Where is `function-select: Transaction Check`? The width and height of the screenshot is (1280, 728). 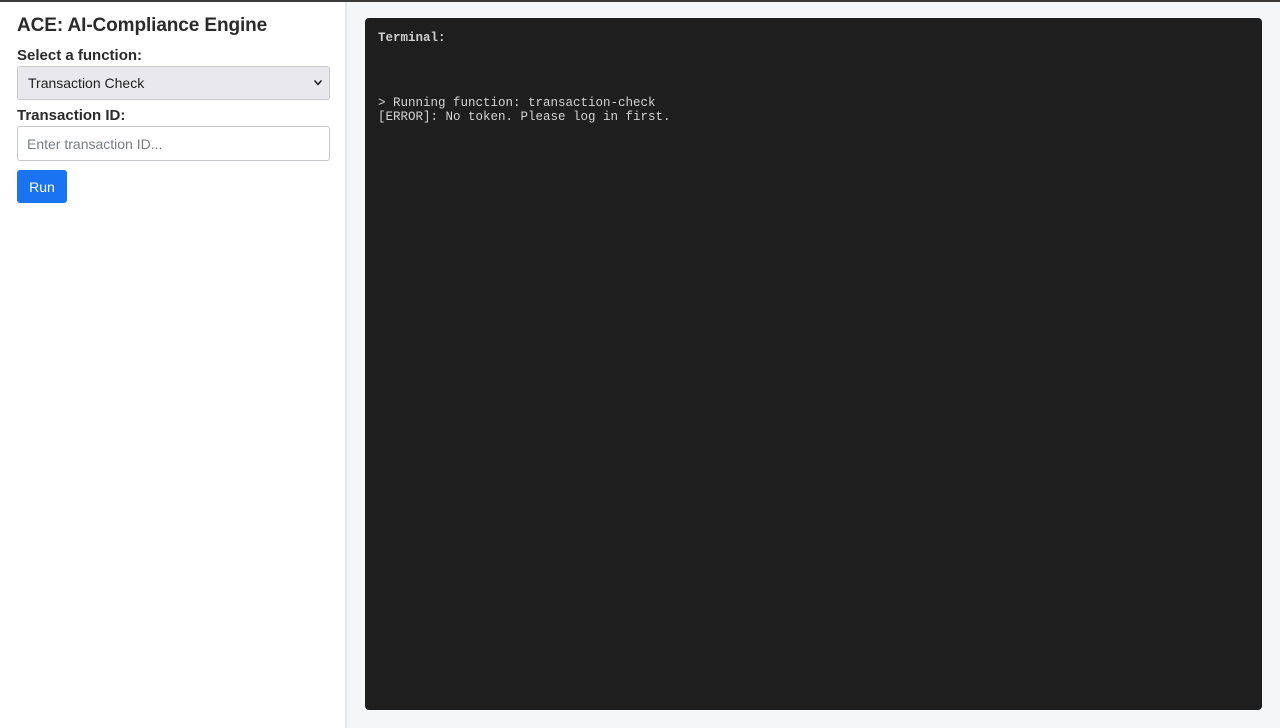 function-select: Transaction Check is located at coordinates (173, 83).